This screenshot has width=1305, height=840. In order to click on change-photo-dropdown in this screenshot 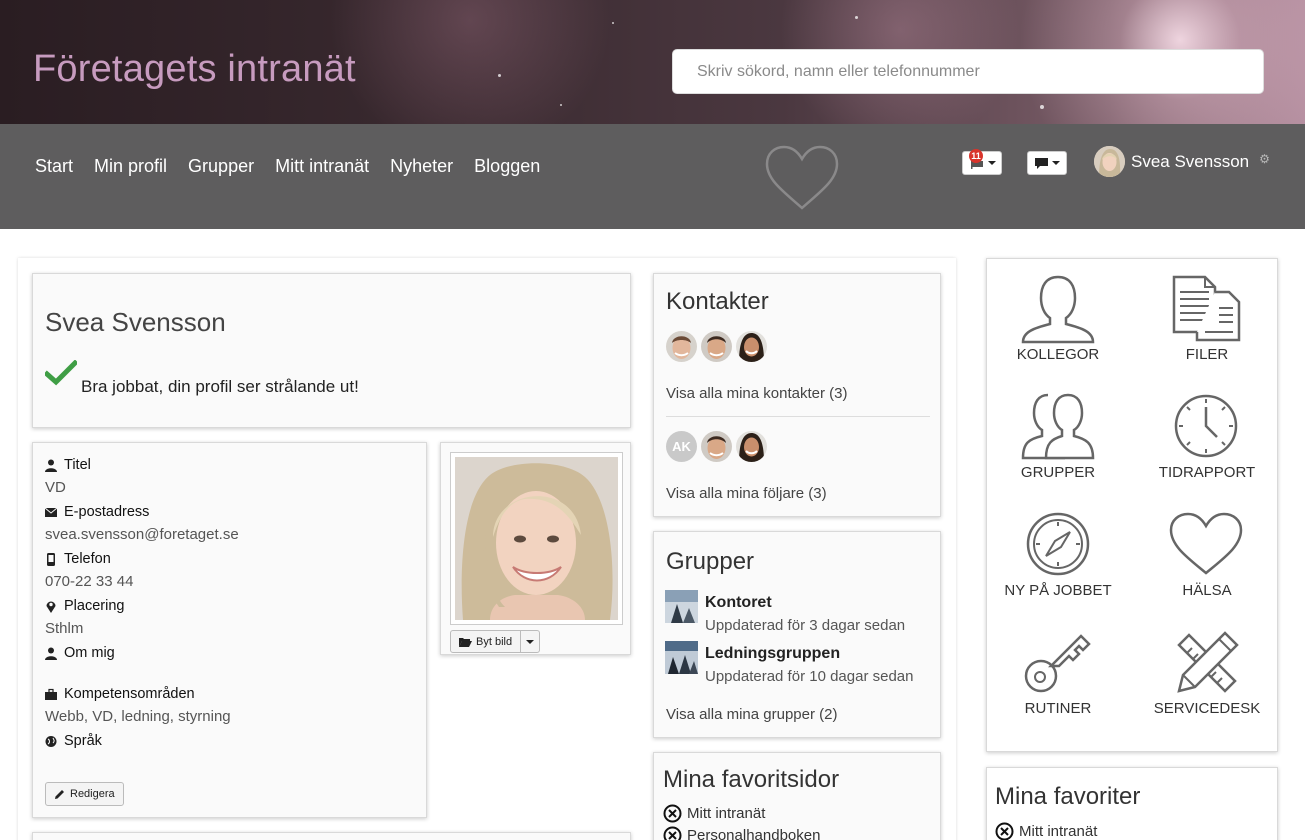, I will do `click(530, 641)`.